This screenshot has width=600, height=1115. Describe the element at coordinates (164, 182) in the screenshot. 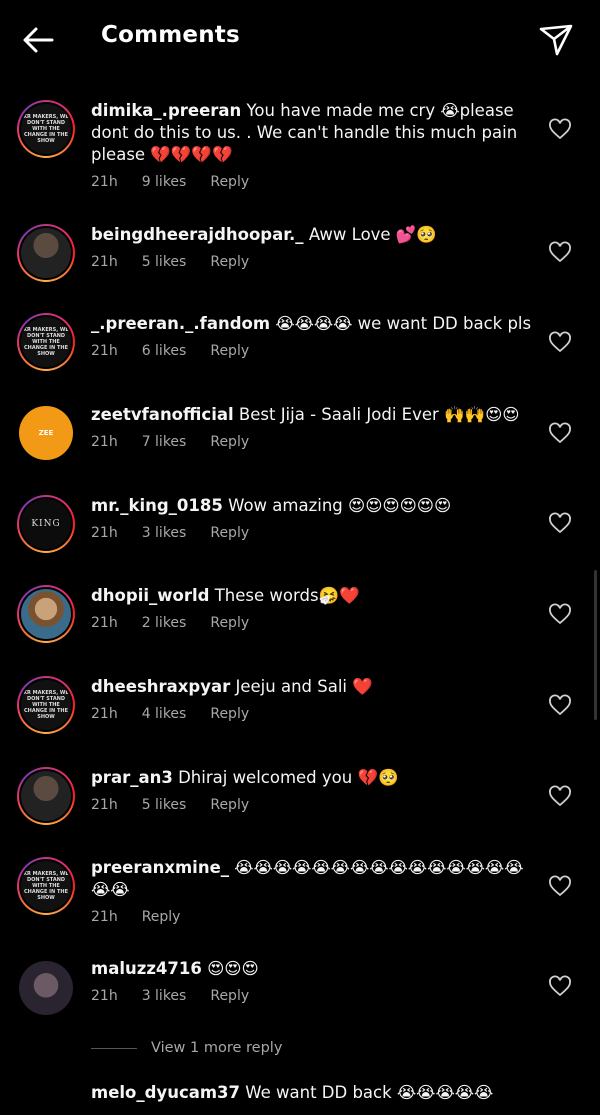

I see `comment-likes: 9 likes` at that location.